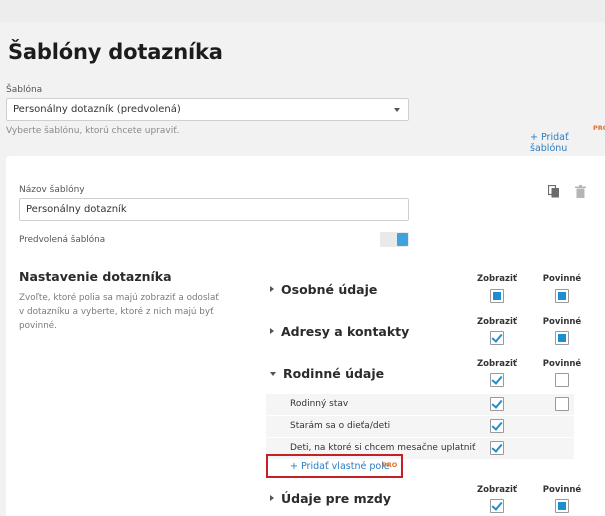  I want to click on field-label: Starám sa o dieťa/deti, so click(340, 426).